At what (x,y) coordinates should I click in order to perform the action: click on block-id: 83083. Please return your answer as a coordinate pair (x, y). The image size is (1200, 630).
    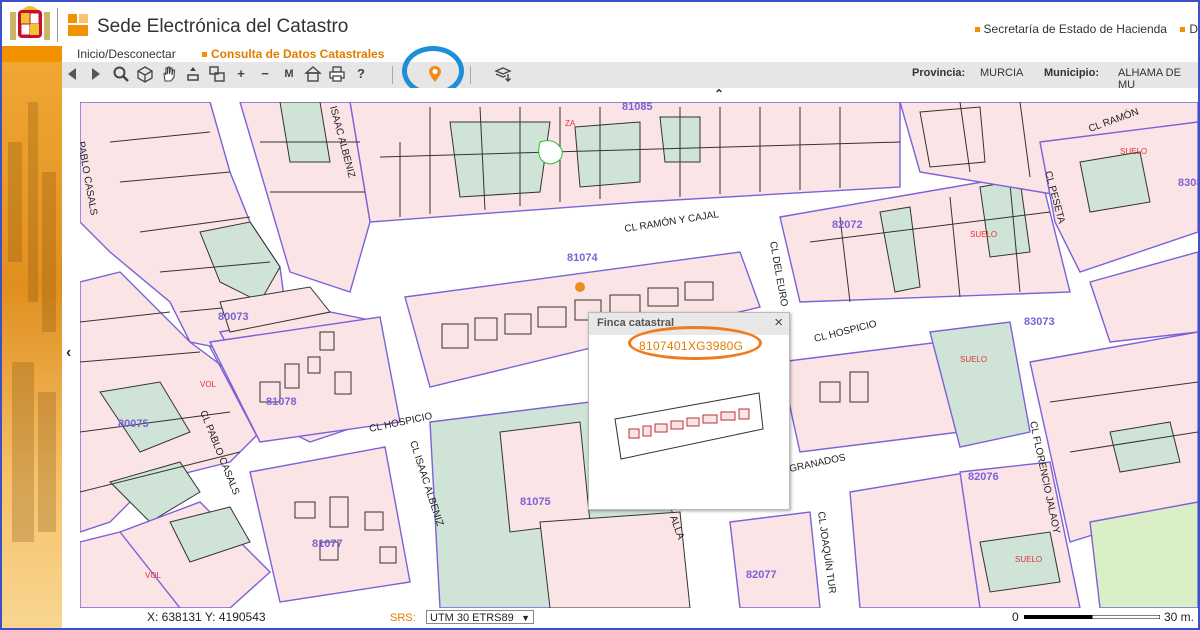
    Looking at the image, I should click on (1188, 183).